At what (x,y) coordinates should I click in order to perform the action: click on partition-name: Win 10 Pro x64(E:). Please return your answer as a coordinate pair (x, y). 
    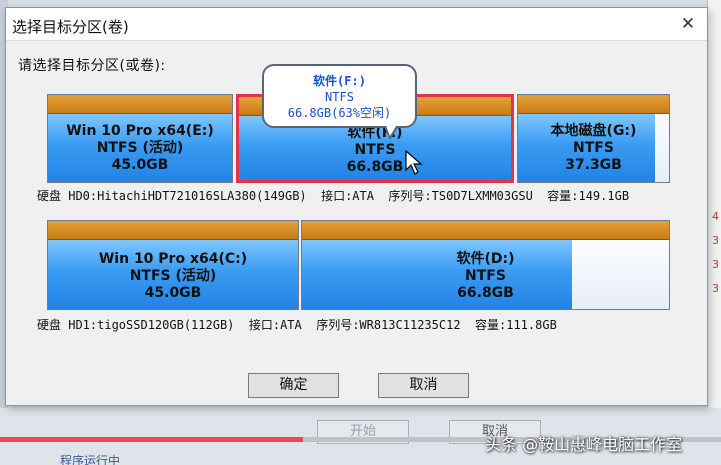
    Looking at the image, I should click on (140, 131).